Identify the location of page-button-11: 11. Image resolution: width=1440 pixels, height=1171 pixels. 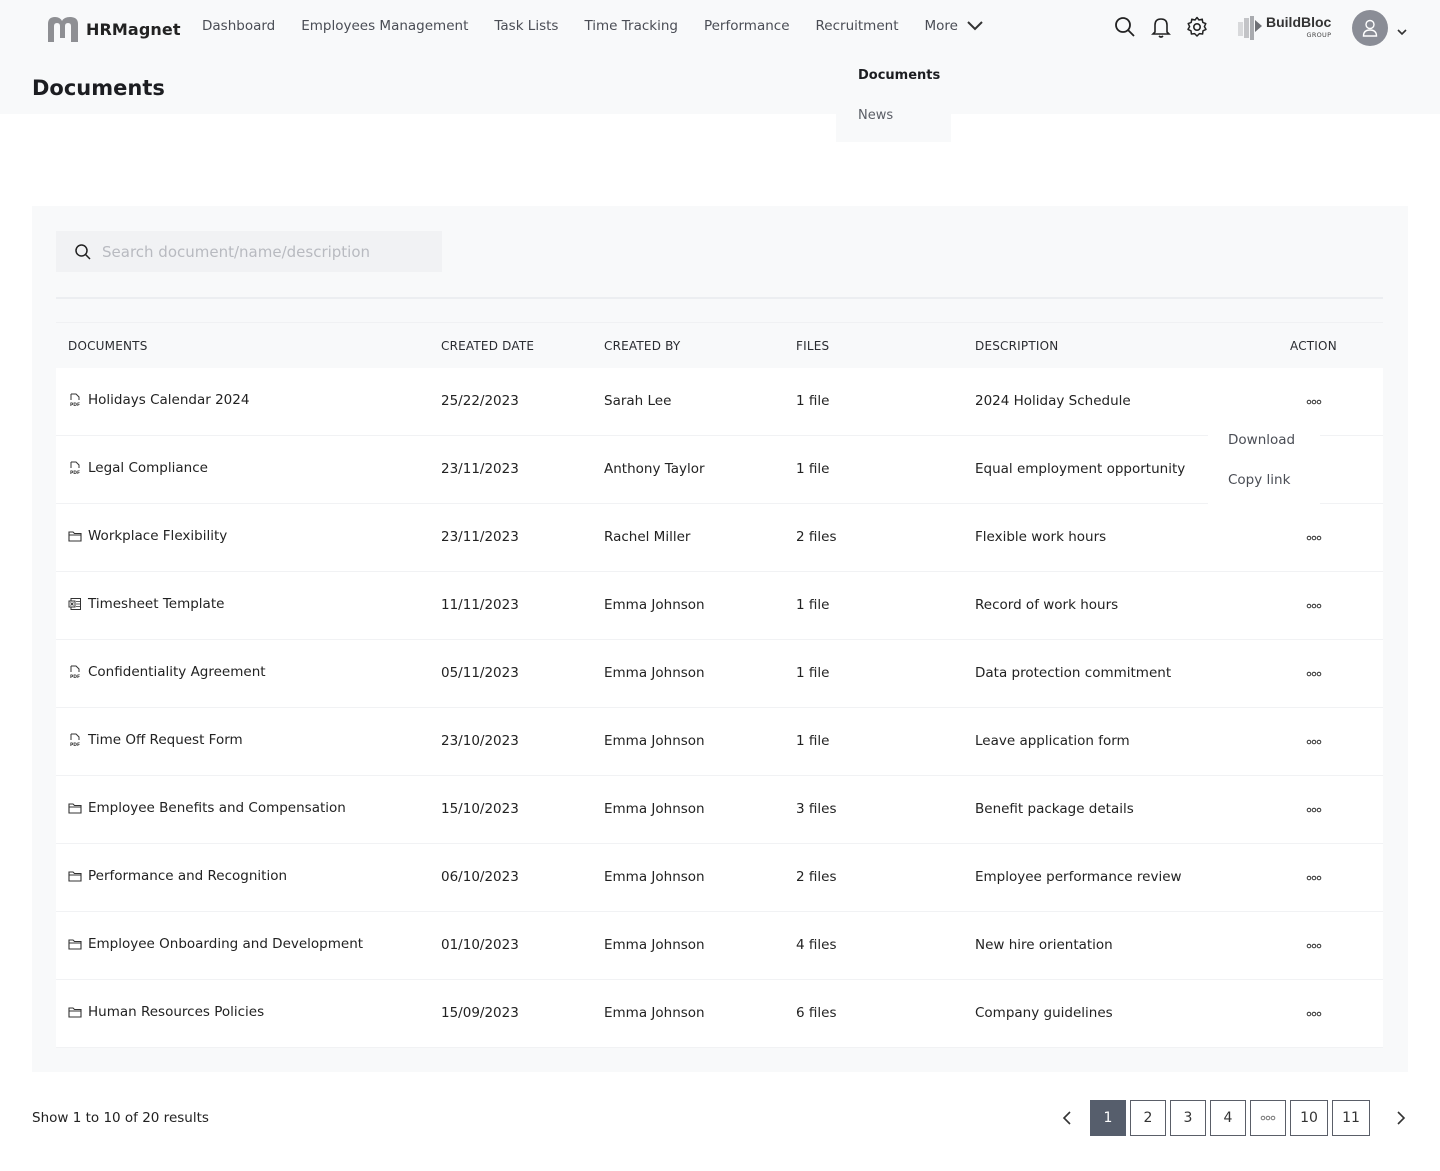
(1351, 1118).